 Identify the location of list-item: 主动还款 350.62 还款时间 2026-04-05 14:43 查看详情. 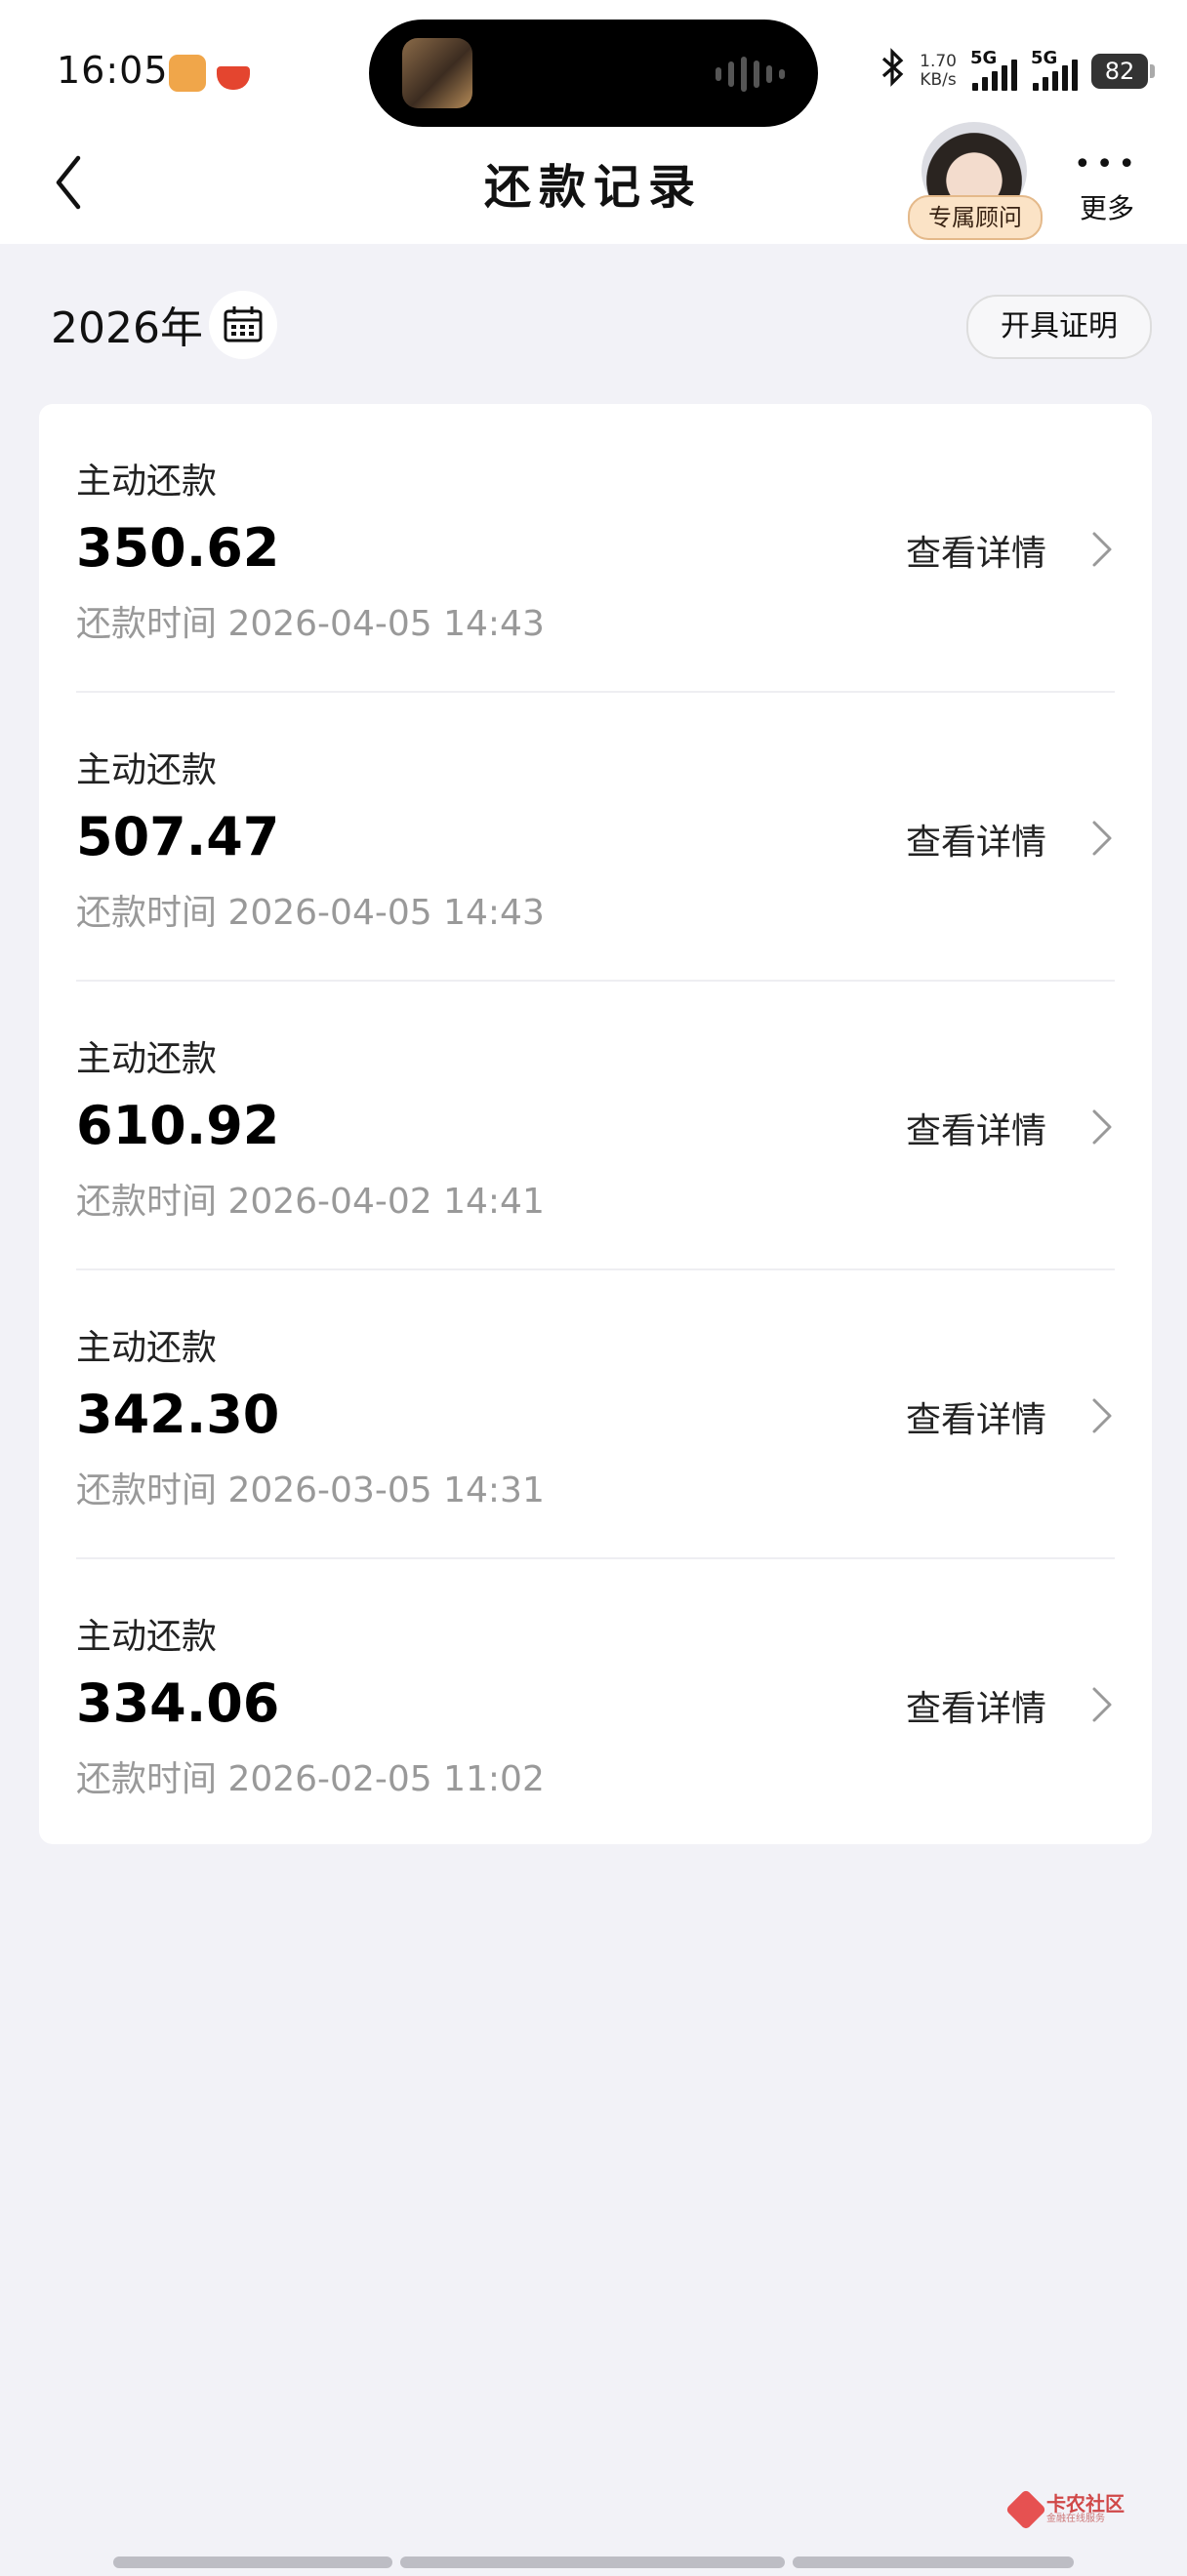
(595, 548).